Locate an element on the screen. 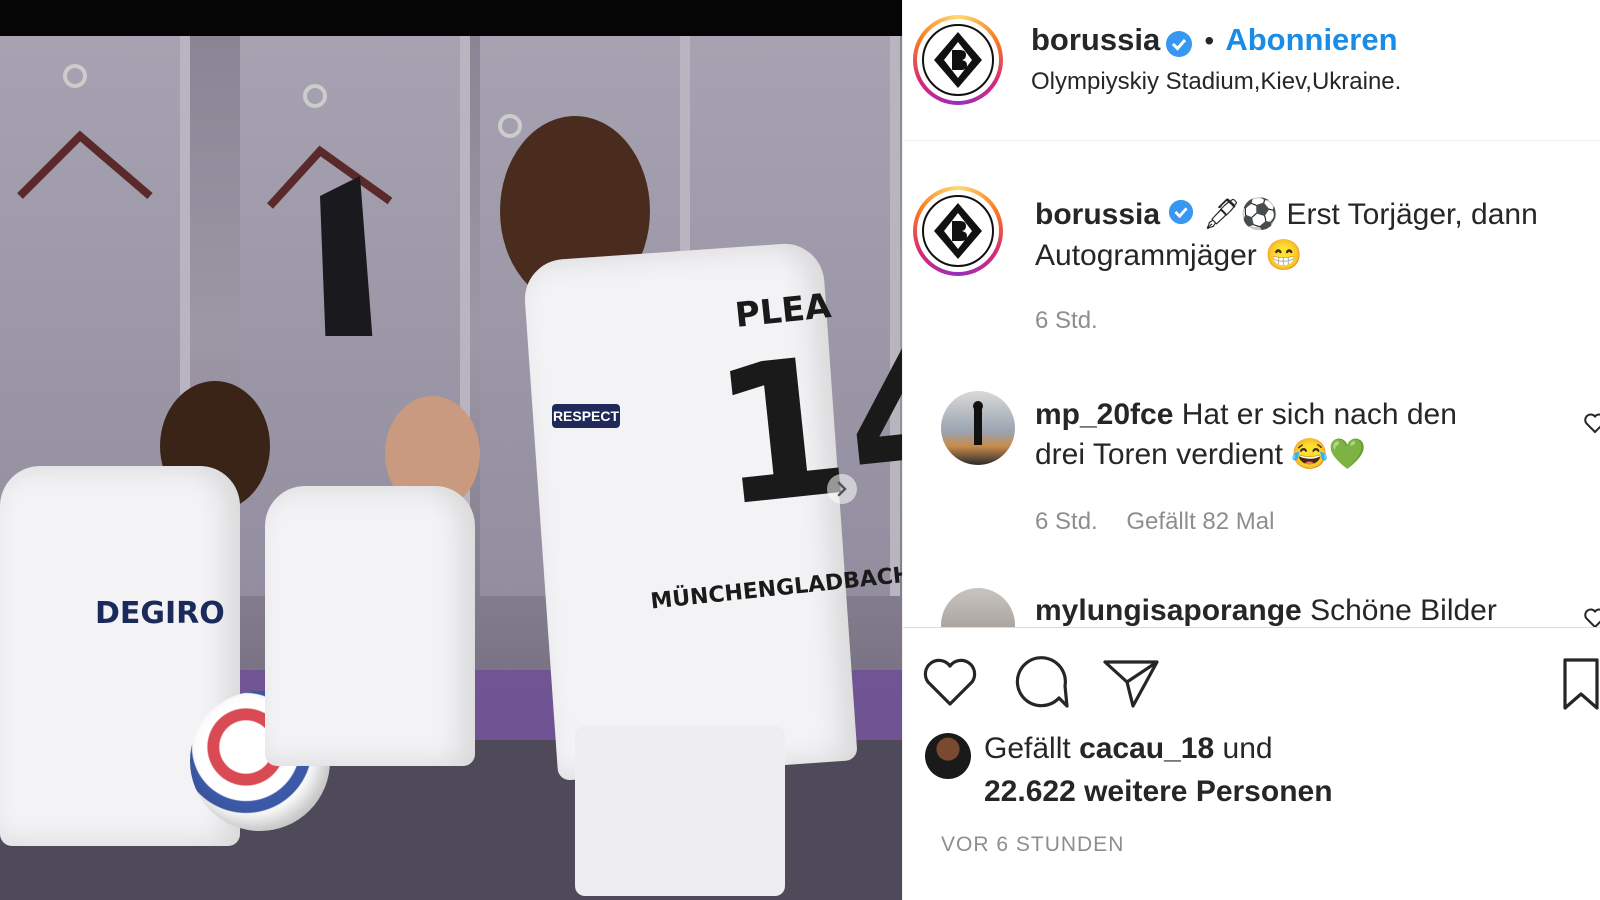 The image size is (1600, 900). likes-conj: und is located at coordinates (1247, 748).